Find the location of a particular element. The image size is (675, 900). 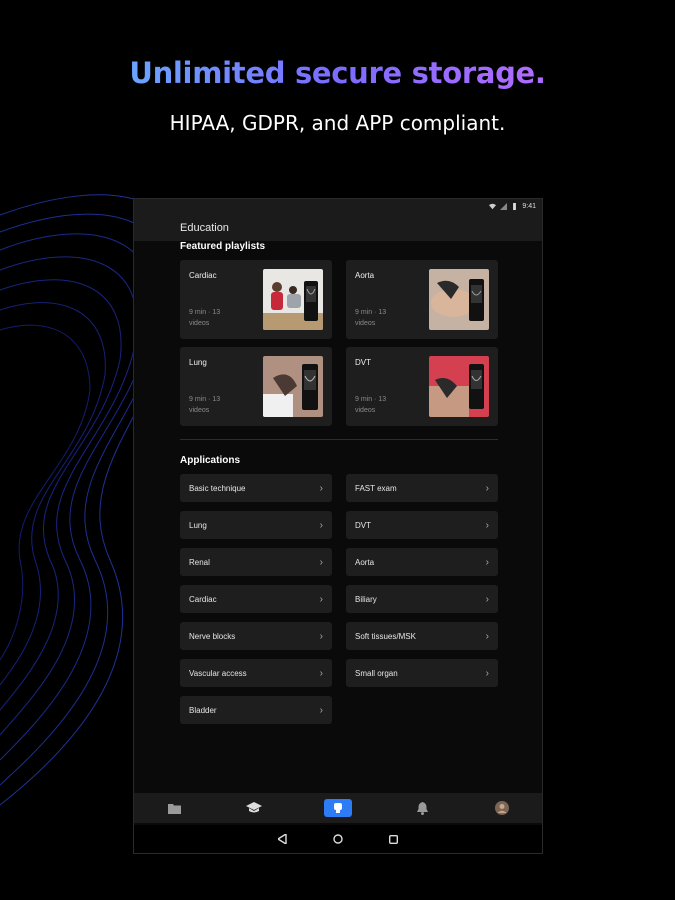

playlist-card-dvt: DVT 9 min · 13 videos is located at coordinates (422, 386).